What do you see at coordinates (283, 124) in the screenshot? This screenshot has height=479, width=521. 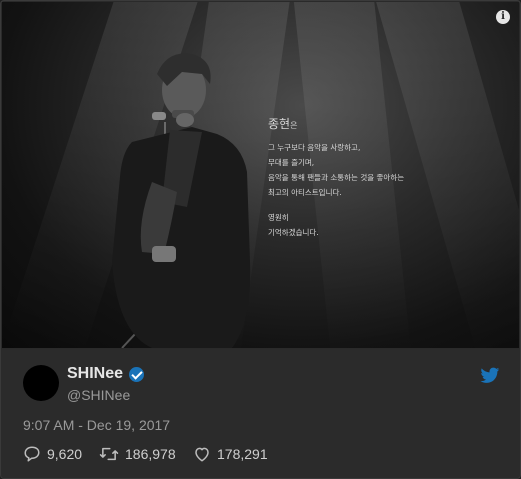 I see `poem-name: 종현은` at bounding box center [283, 124].